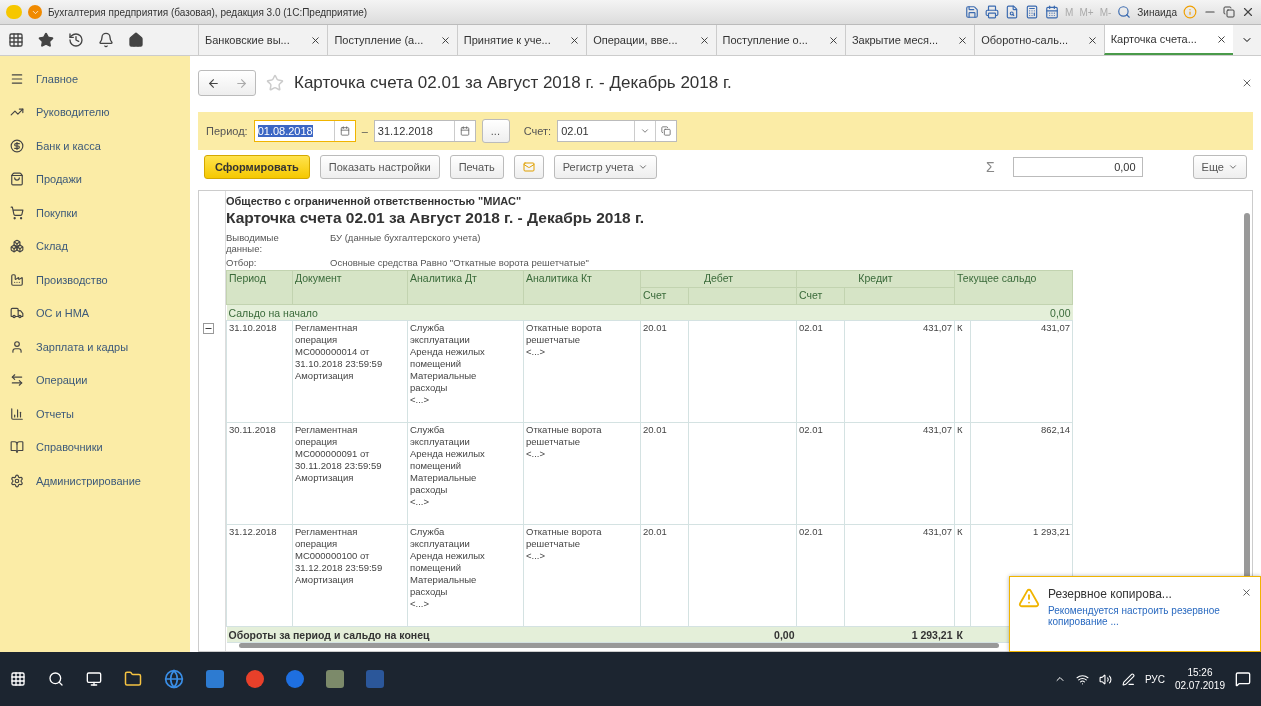 The image size is (1261, 706). I want to click on arrows-icon, so click(17, 380).